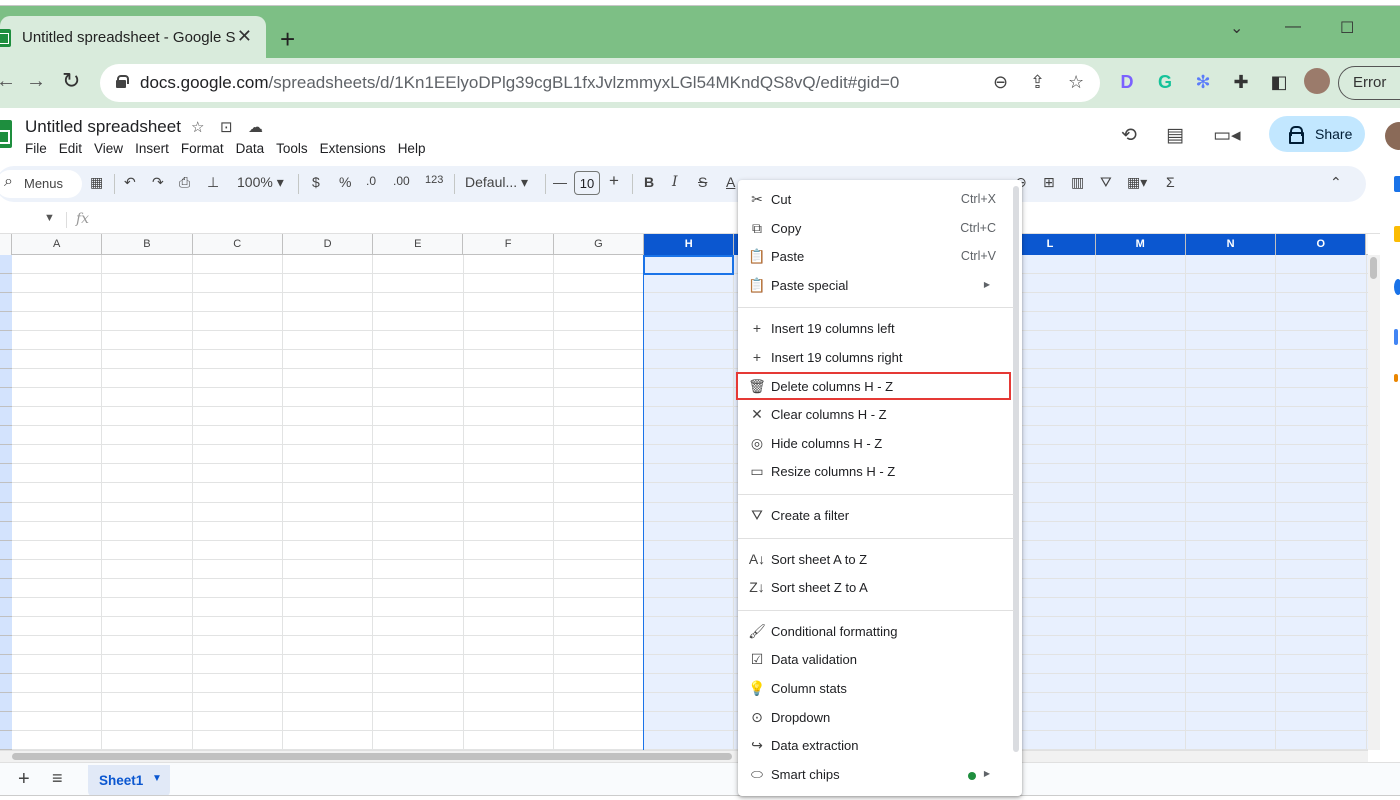 The image size is (1400, 800). I want to click on menu-item-dropdown: ⊙ Dropdown, so click(876, 718).